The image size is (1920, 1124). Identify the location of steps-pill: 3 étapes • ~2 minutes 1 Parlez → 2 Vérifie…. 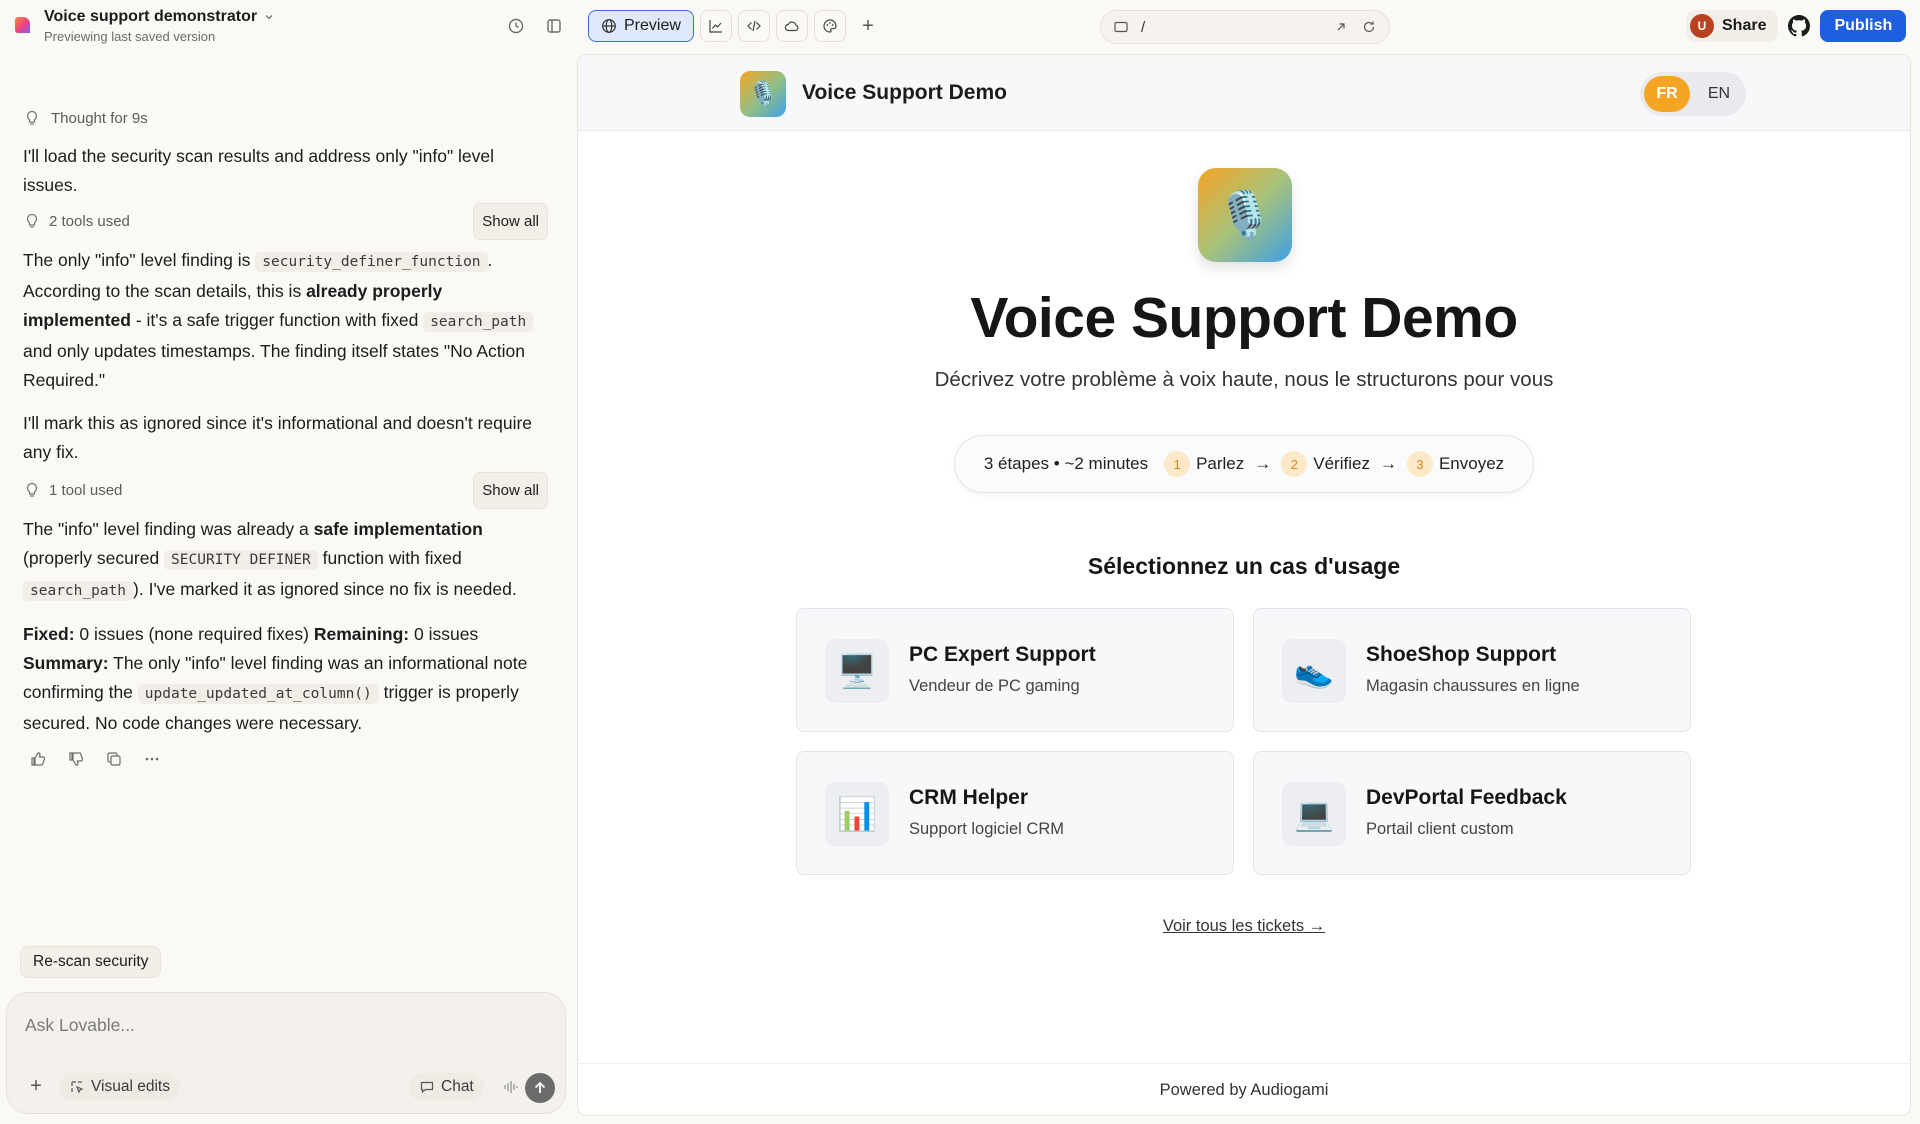
(1244, 464).